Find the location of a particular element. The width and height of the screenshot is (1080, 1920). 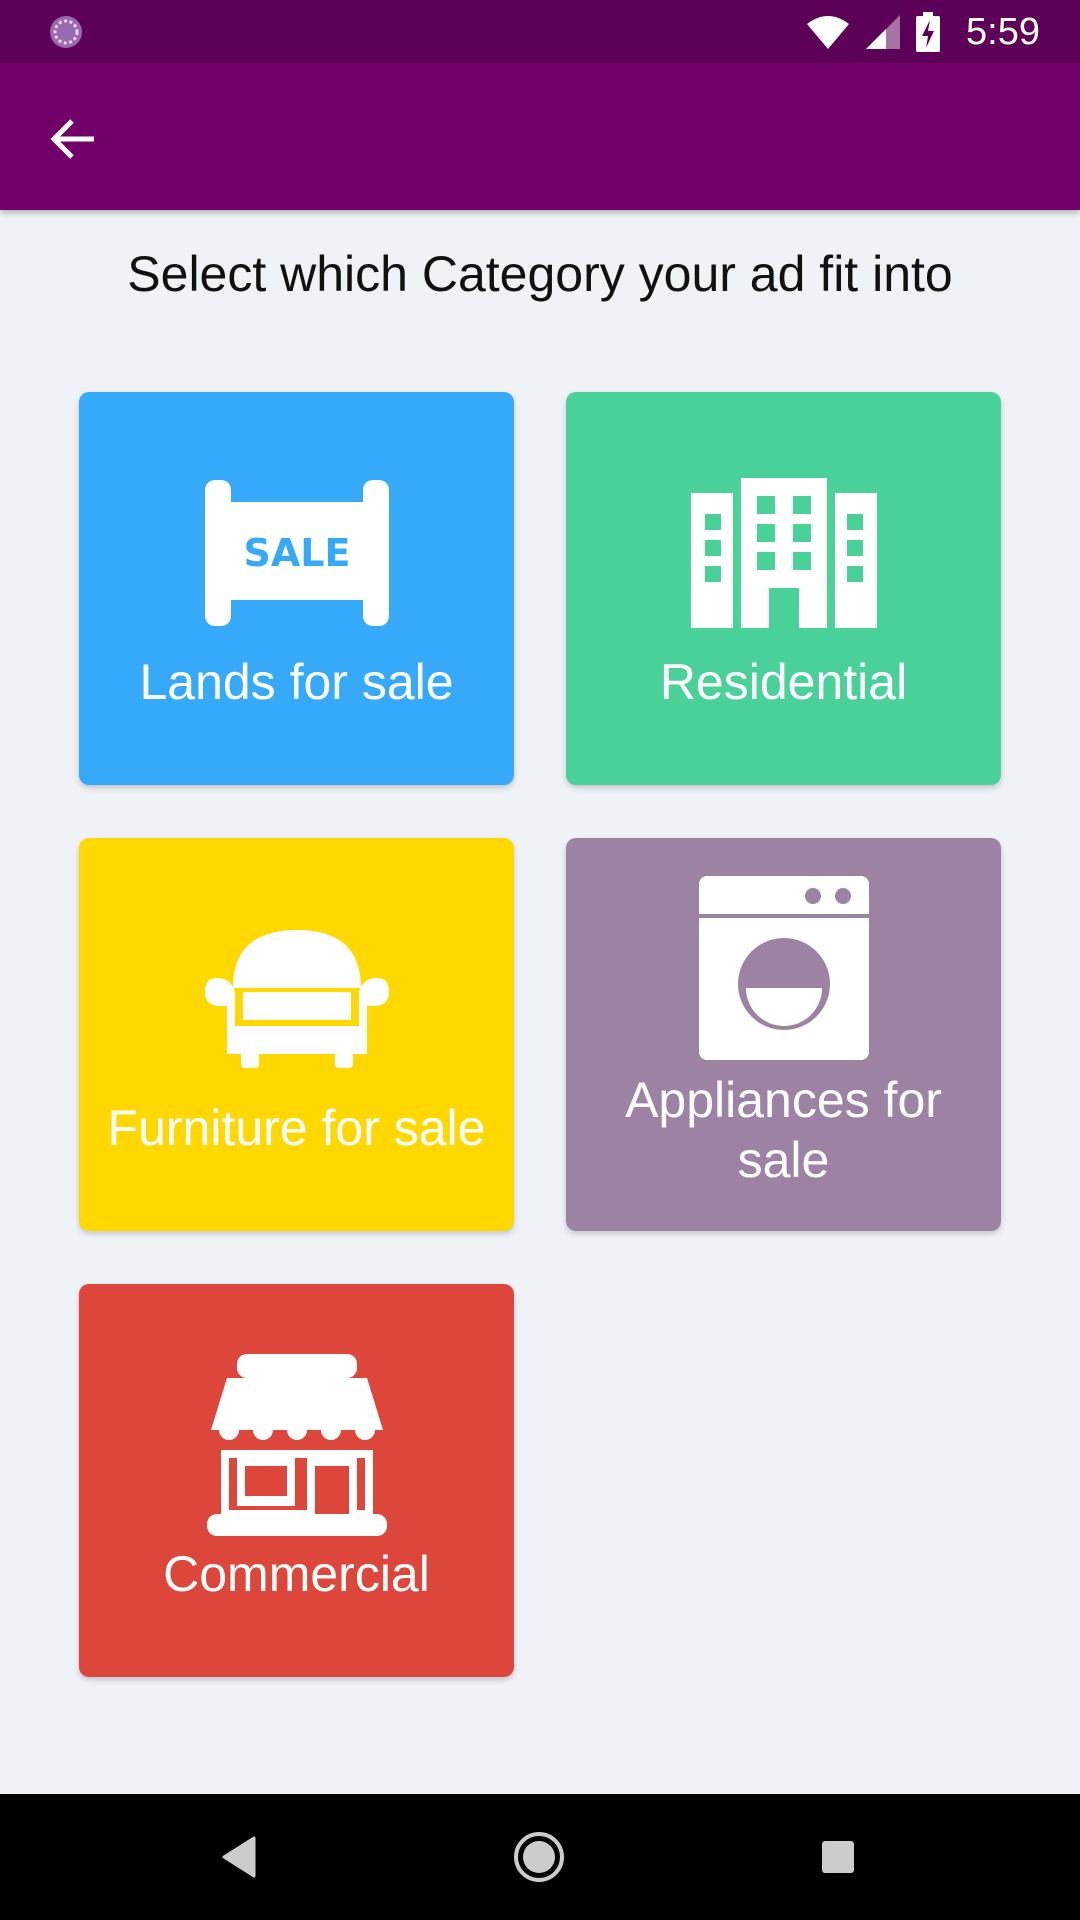

page-title: Select which Category your ad fit into is located at coordinates (540, 274).